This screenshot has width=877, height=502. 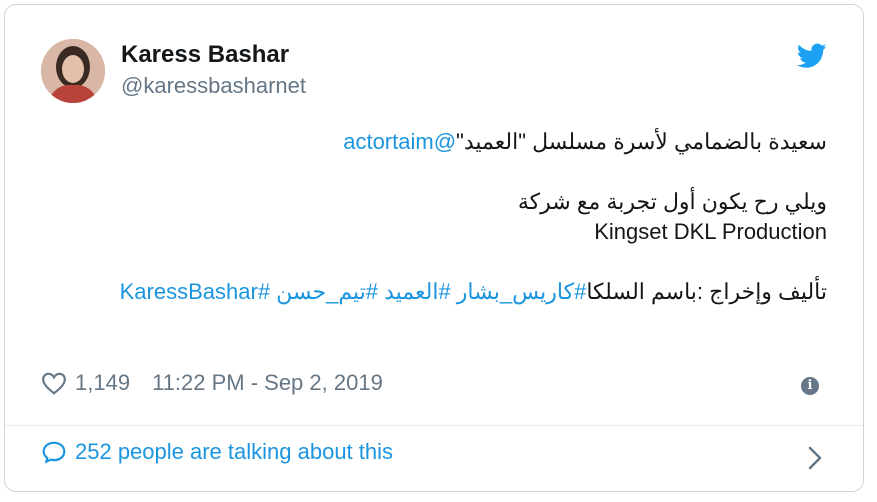 I want to click on conversation-link: 252 people are talking about this, so click(x=217, y=452).